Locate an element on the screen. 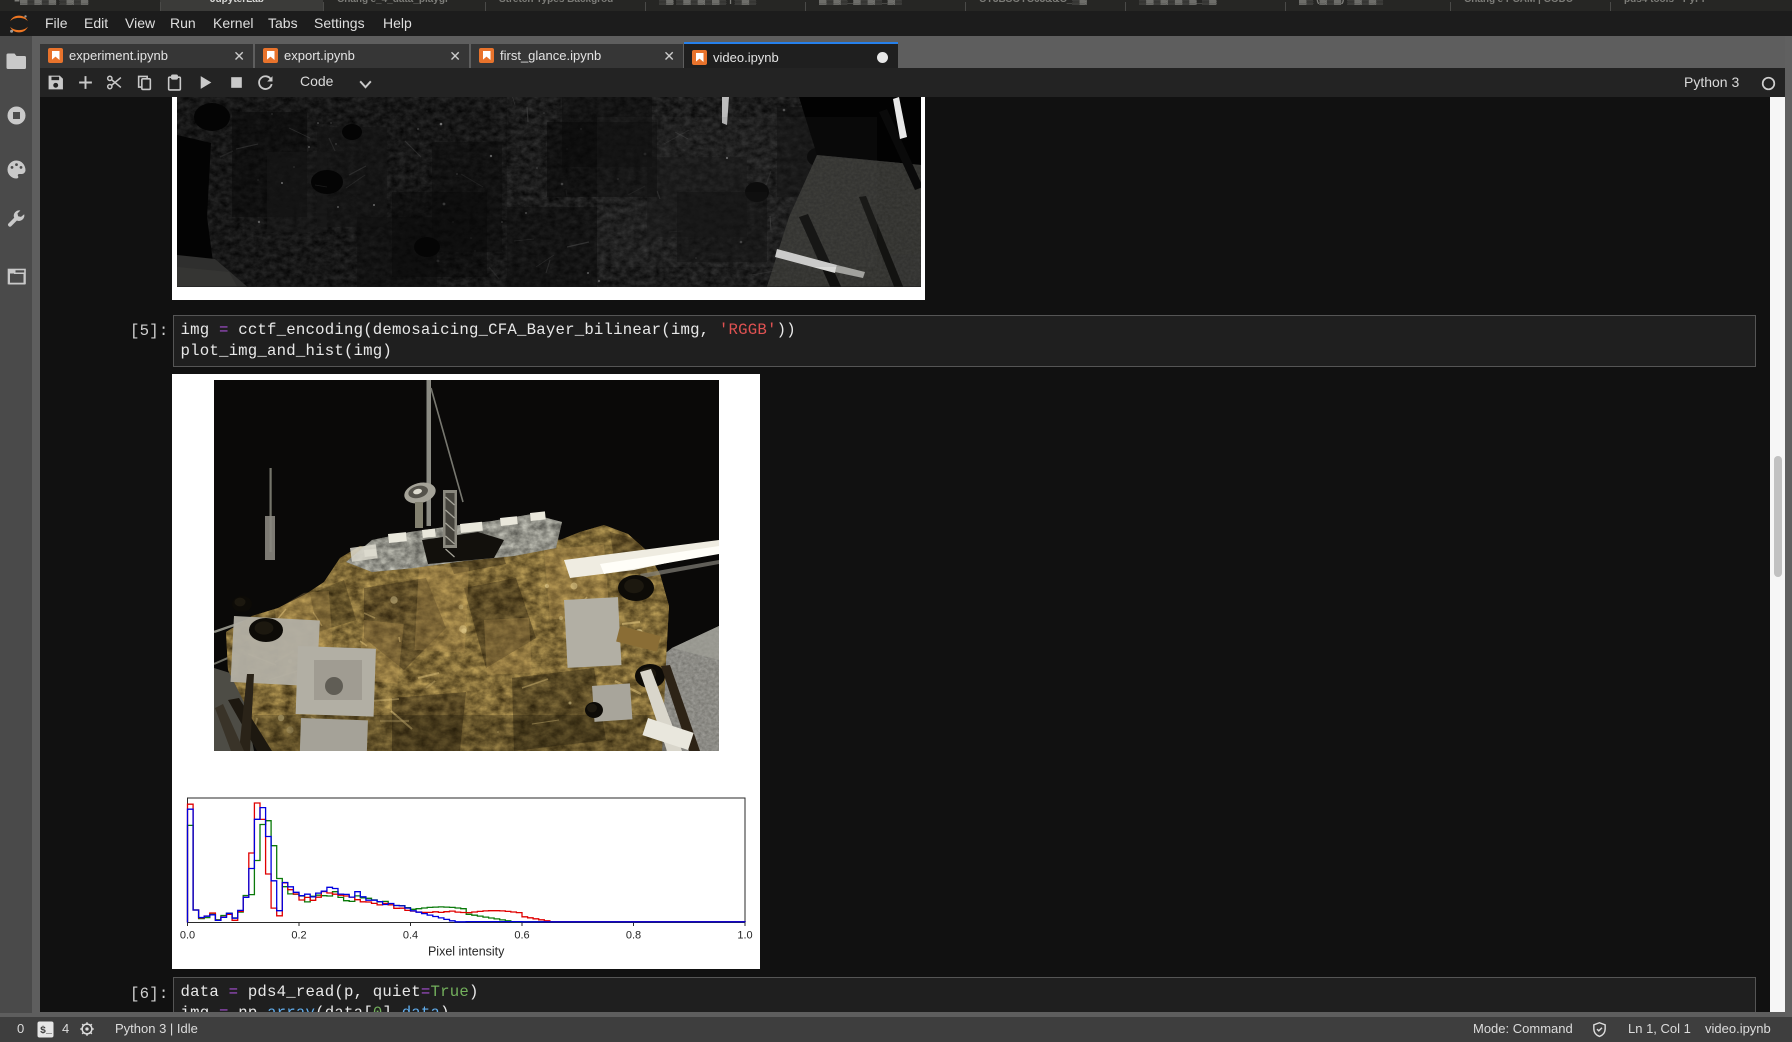  svg-text: 0.0 is located at coordinates (187, 936).